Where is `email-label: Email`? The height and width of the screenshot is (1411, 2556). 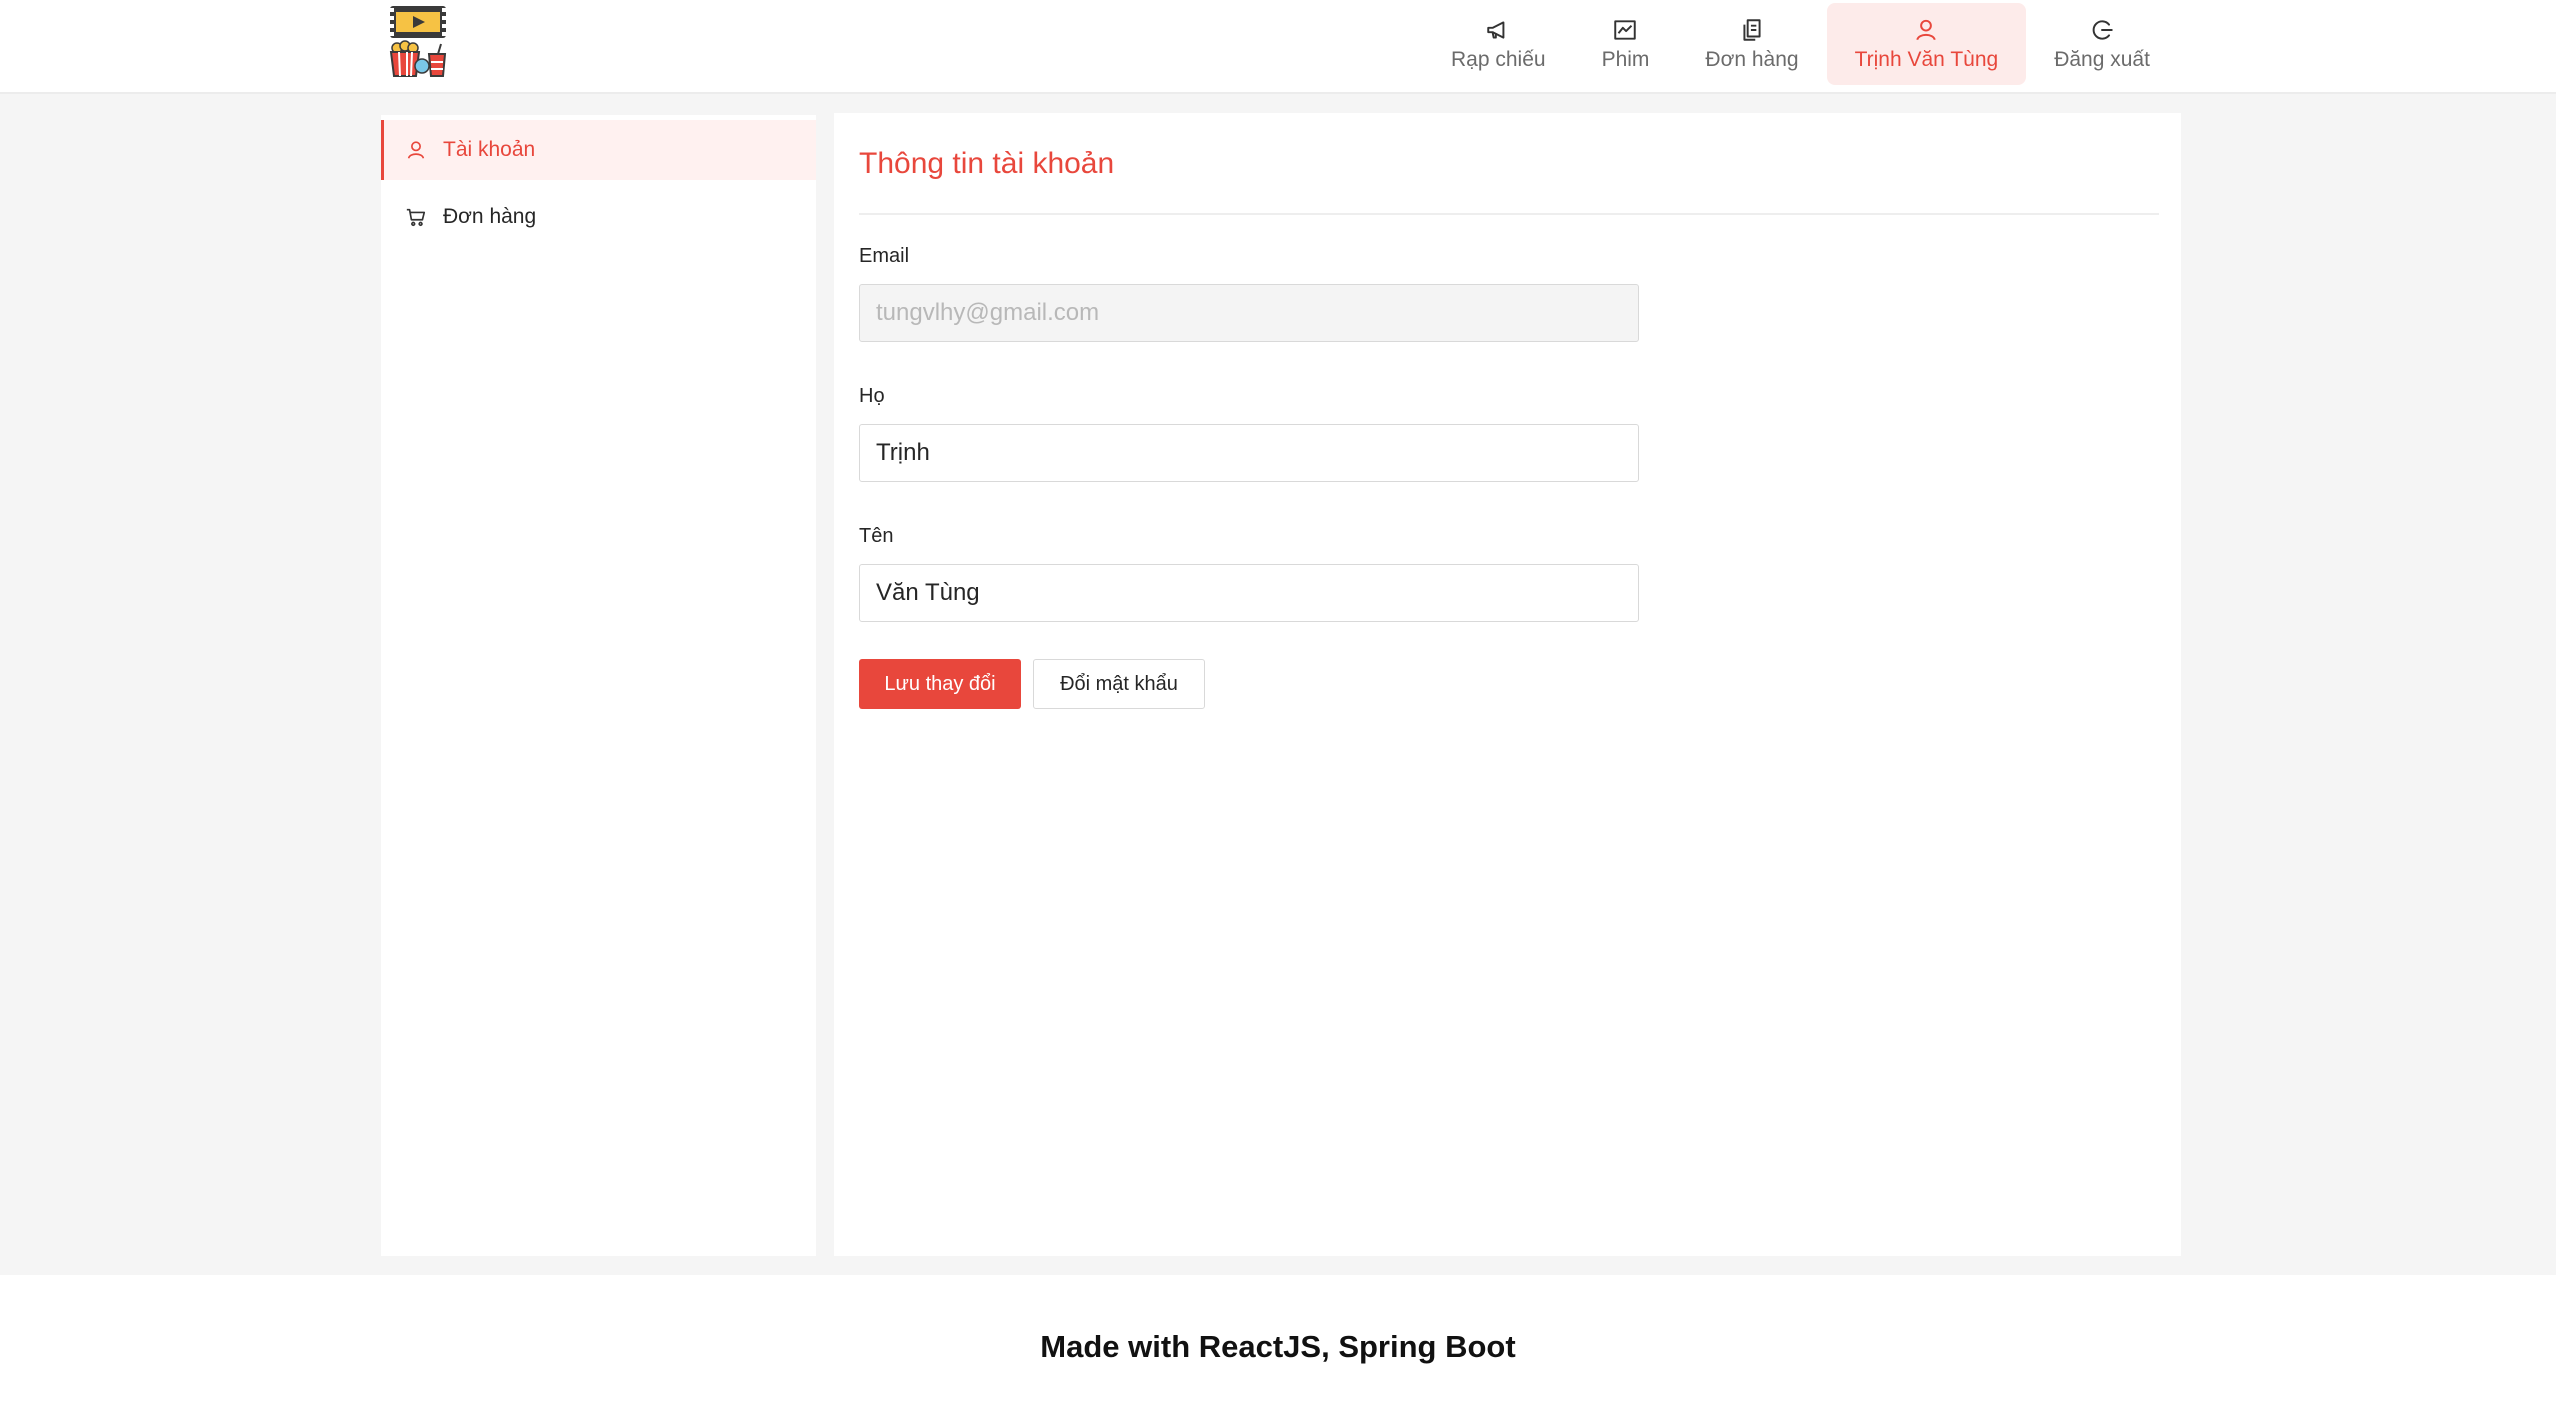
email-label: Email is located at coordinates (884, 256).